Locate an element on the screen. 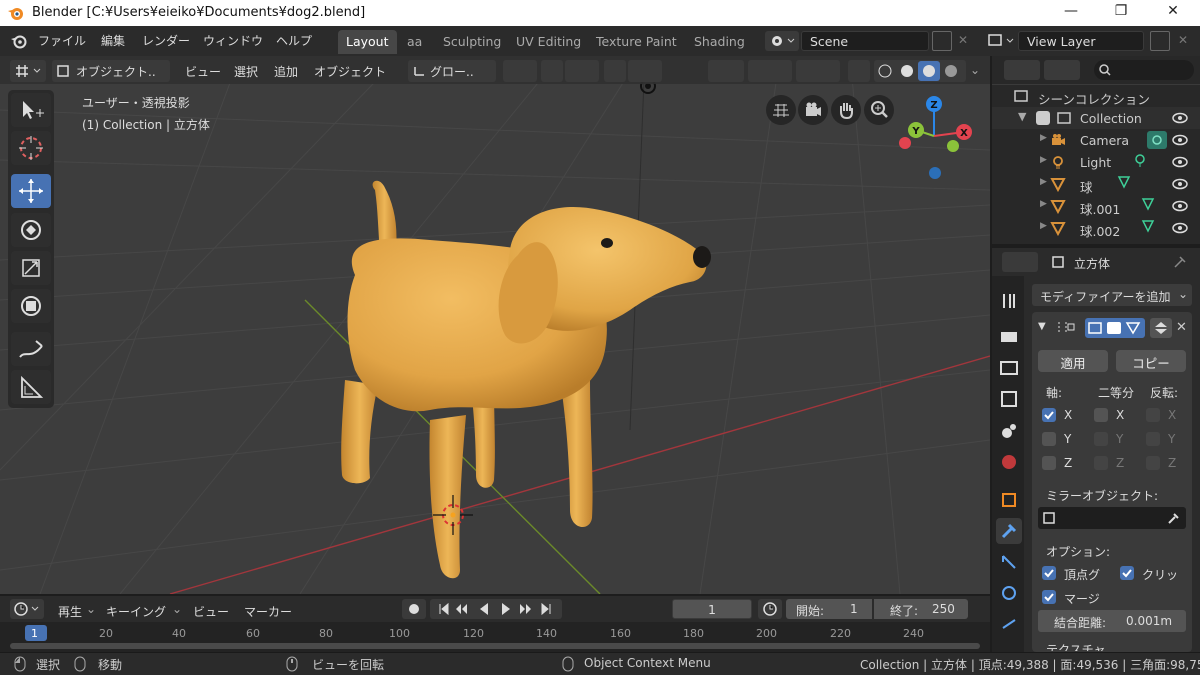  preview-range-icon is located at coordinates (770, 609).